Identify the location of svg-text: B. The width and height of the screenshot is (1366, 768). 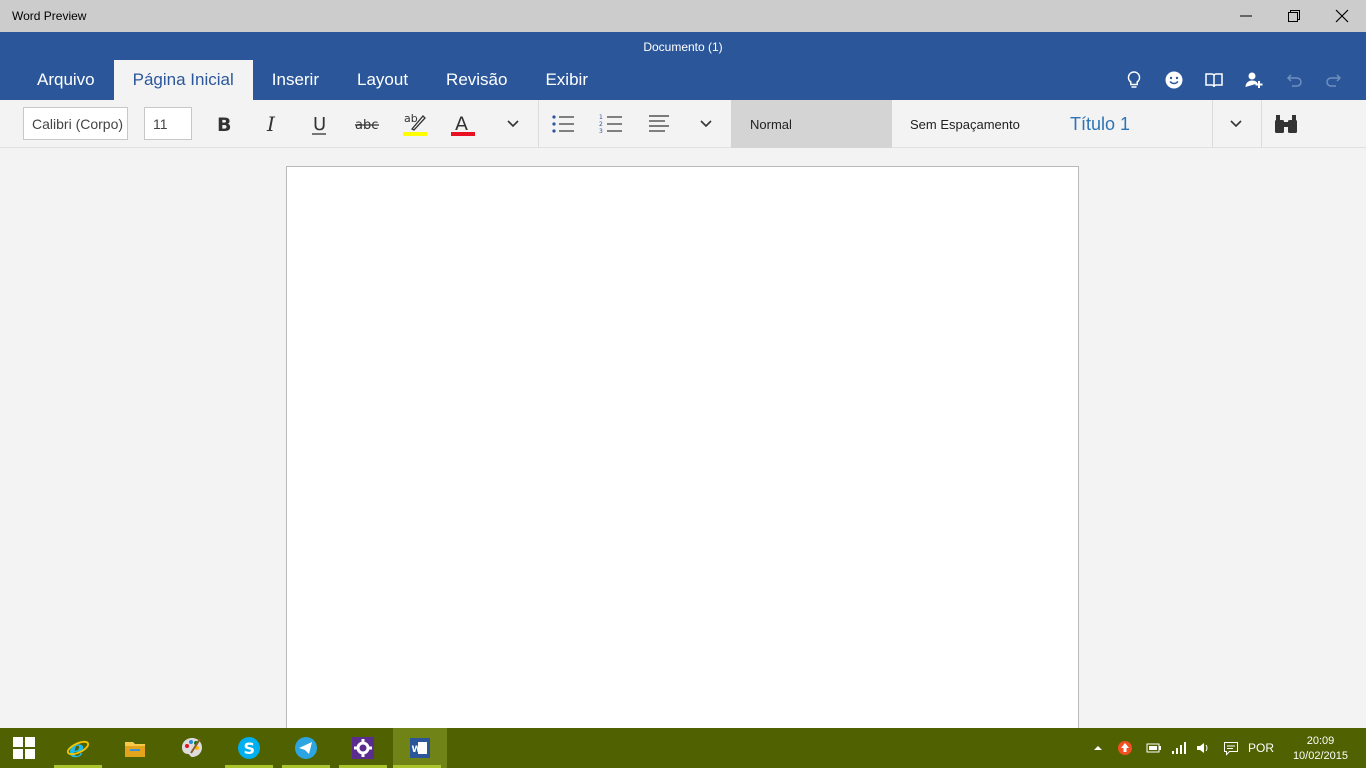
(224, 125).